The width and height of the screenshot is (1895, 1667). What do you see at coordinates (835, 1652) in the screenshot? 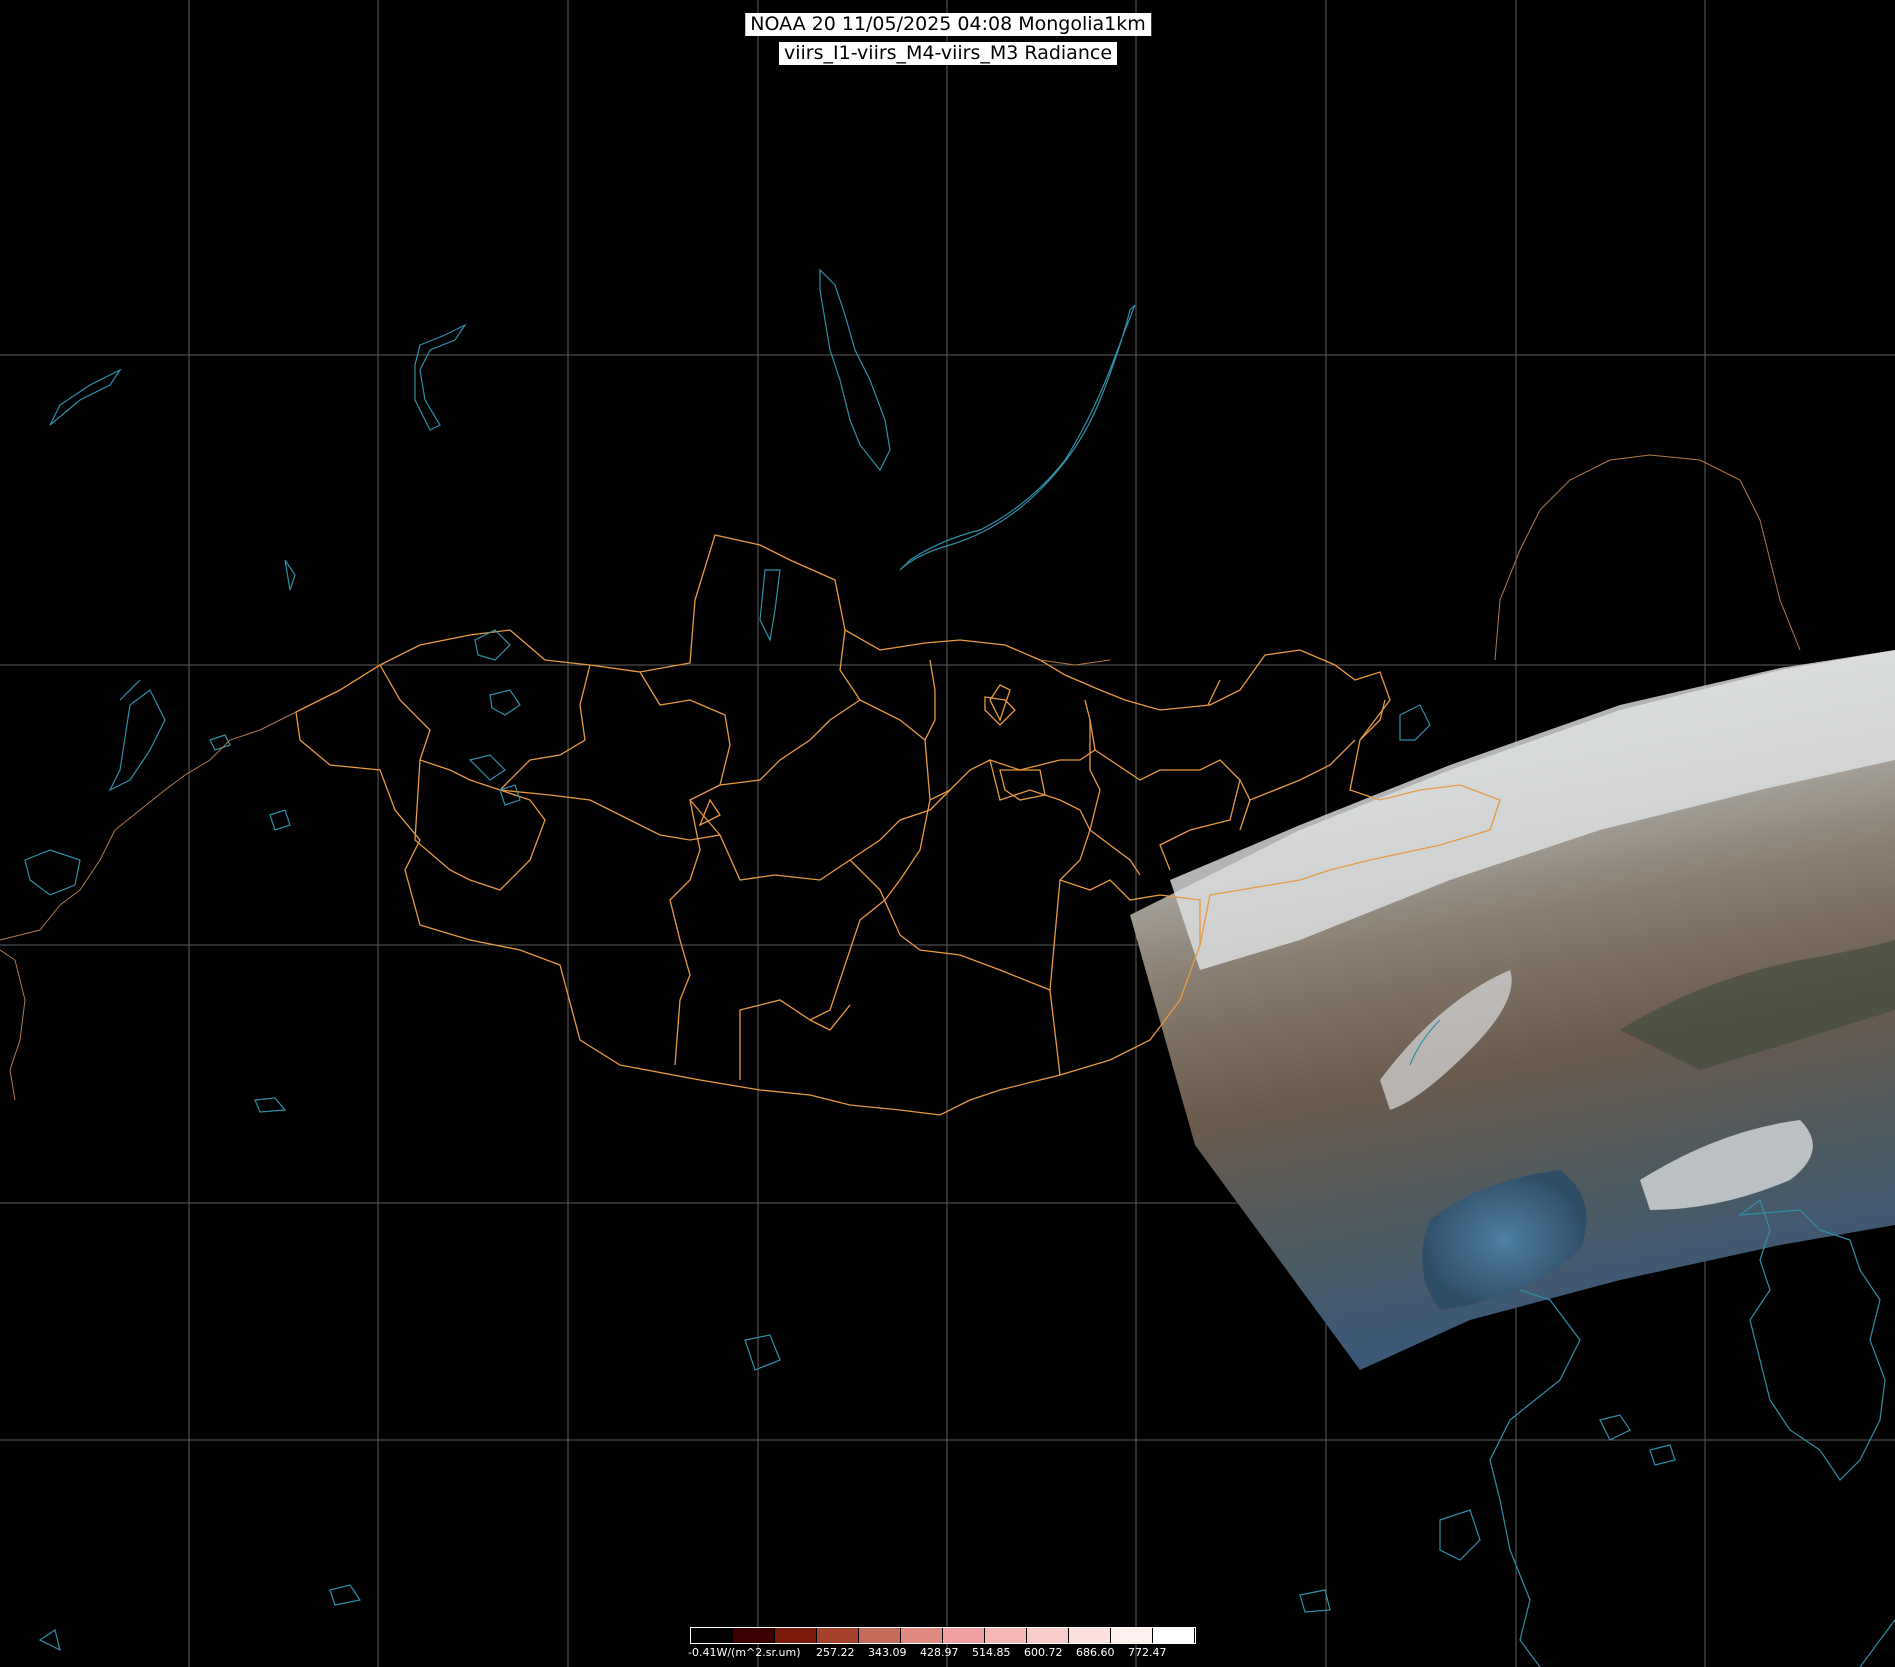
I see `colorbar-tick-1: 257.22` at bounding box center [835, 1652].